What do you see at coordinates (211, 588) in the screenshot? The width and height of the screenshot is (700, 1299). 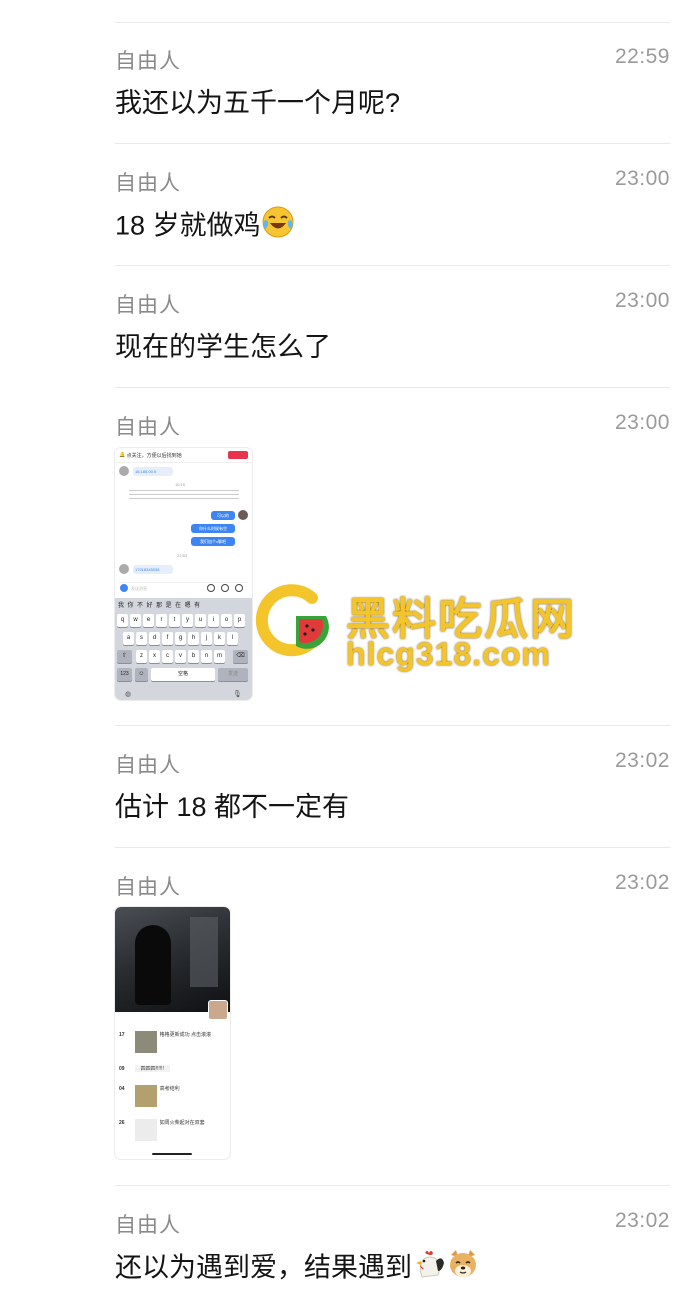 I see `at-icon` at bounding box center [211, 588].